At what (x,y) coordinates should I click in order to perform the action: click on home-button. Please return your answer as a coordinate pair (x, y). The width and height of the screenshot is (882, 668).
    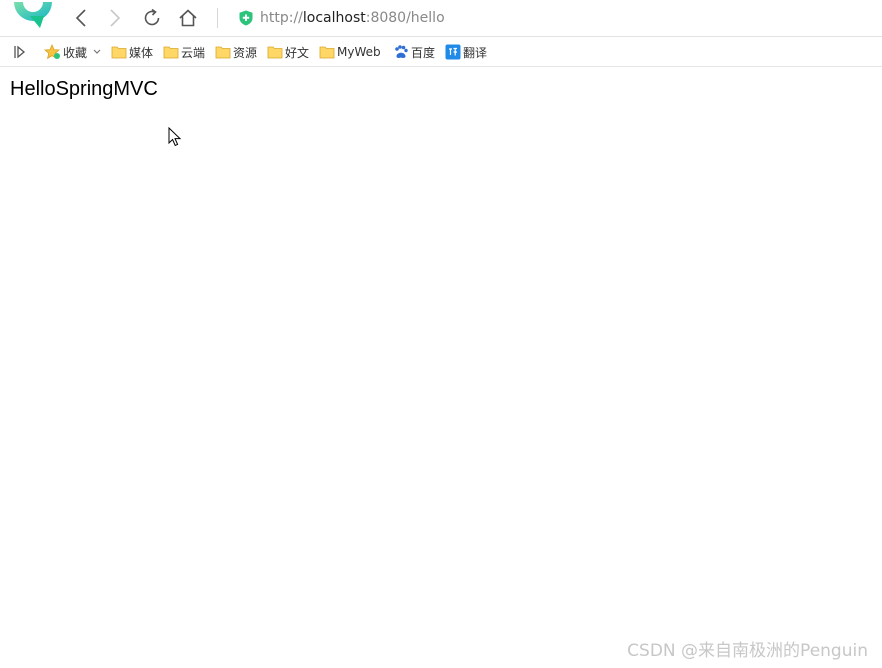
    Looking at the image, I should click on (188, 18).